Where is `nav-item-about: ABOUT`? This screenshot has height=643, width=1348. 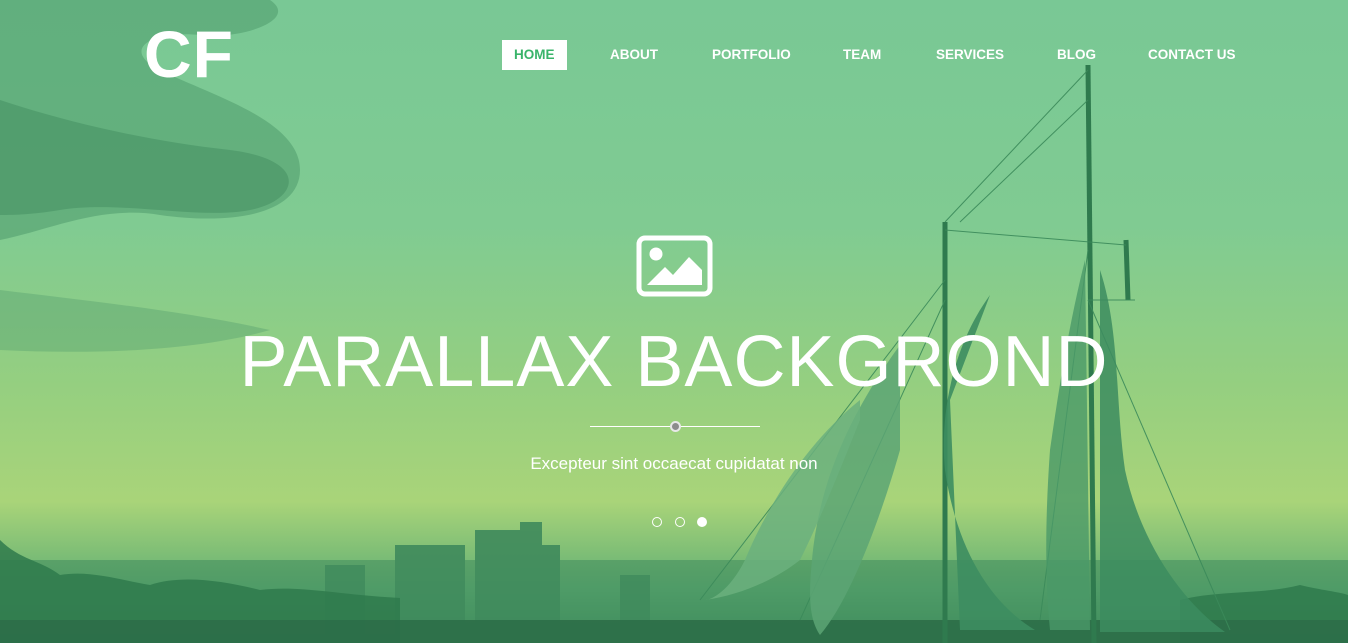
nav-item-about: ABOUT is located at coordinates (634, 55).